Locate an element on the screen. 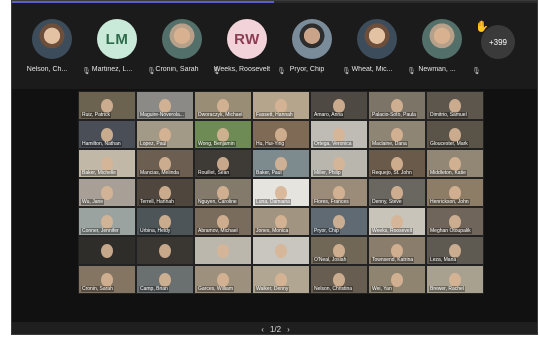 This screenshot has width=539, height=337. video-tile: Ortega, Veronica is located at coordinates (339, 134).